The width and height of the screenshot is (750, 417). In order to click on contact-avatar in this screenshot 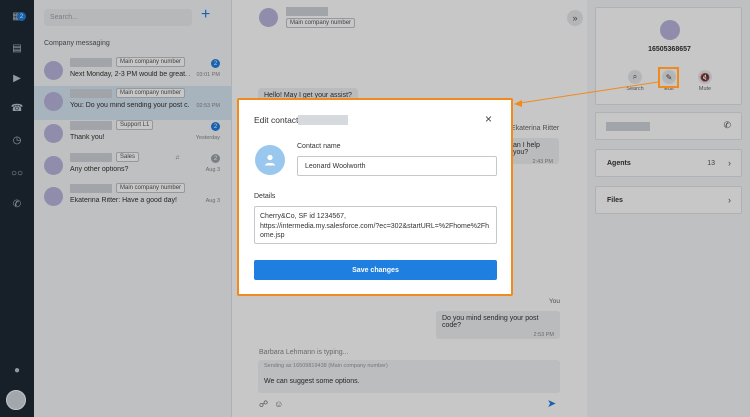, I will do `click(270, 160)`.